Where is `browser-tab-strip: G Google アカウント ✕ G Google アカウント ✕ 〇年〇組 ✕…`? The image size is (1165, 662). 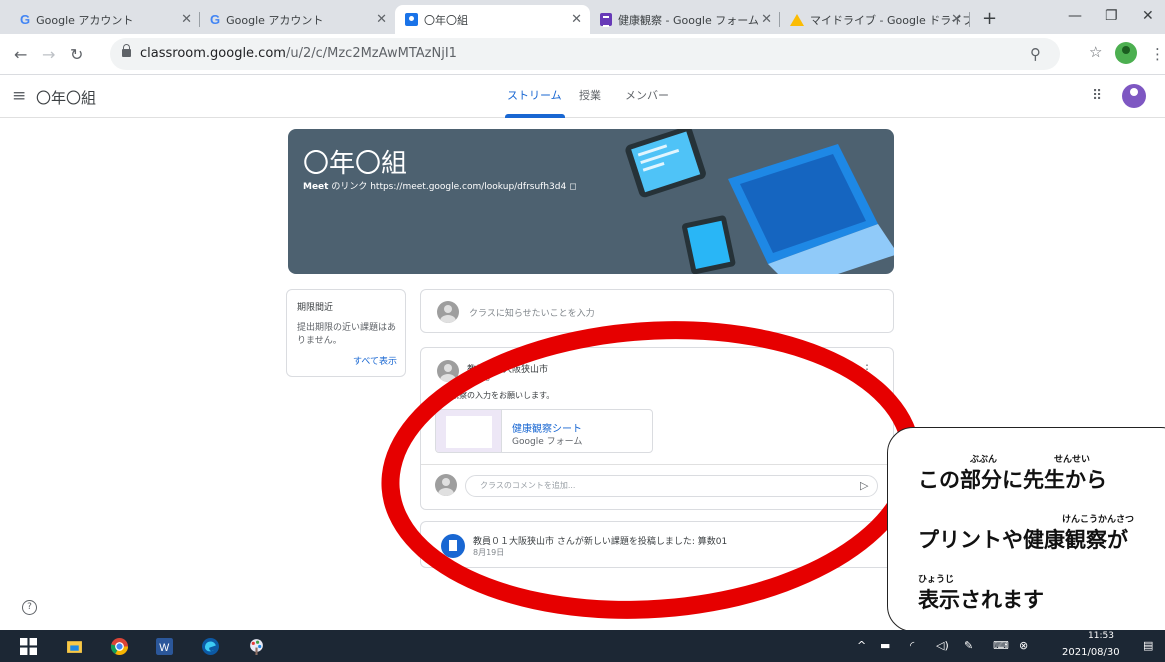 browser-tab-strip: G Google アカウント ✕ G Google アカウント ✕ 〇年〇組 ✕… is located at coordinates (582, 17).